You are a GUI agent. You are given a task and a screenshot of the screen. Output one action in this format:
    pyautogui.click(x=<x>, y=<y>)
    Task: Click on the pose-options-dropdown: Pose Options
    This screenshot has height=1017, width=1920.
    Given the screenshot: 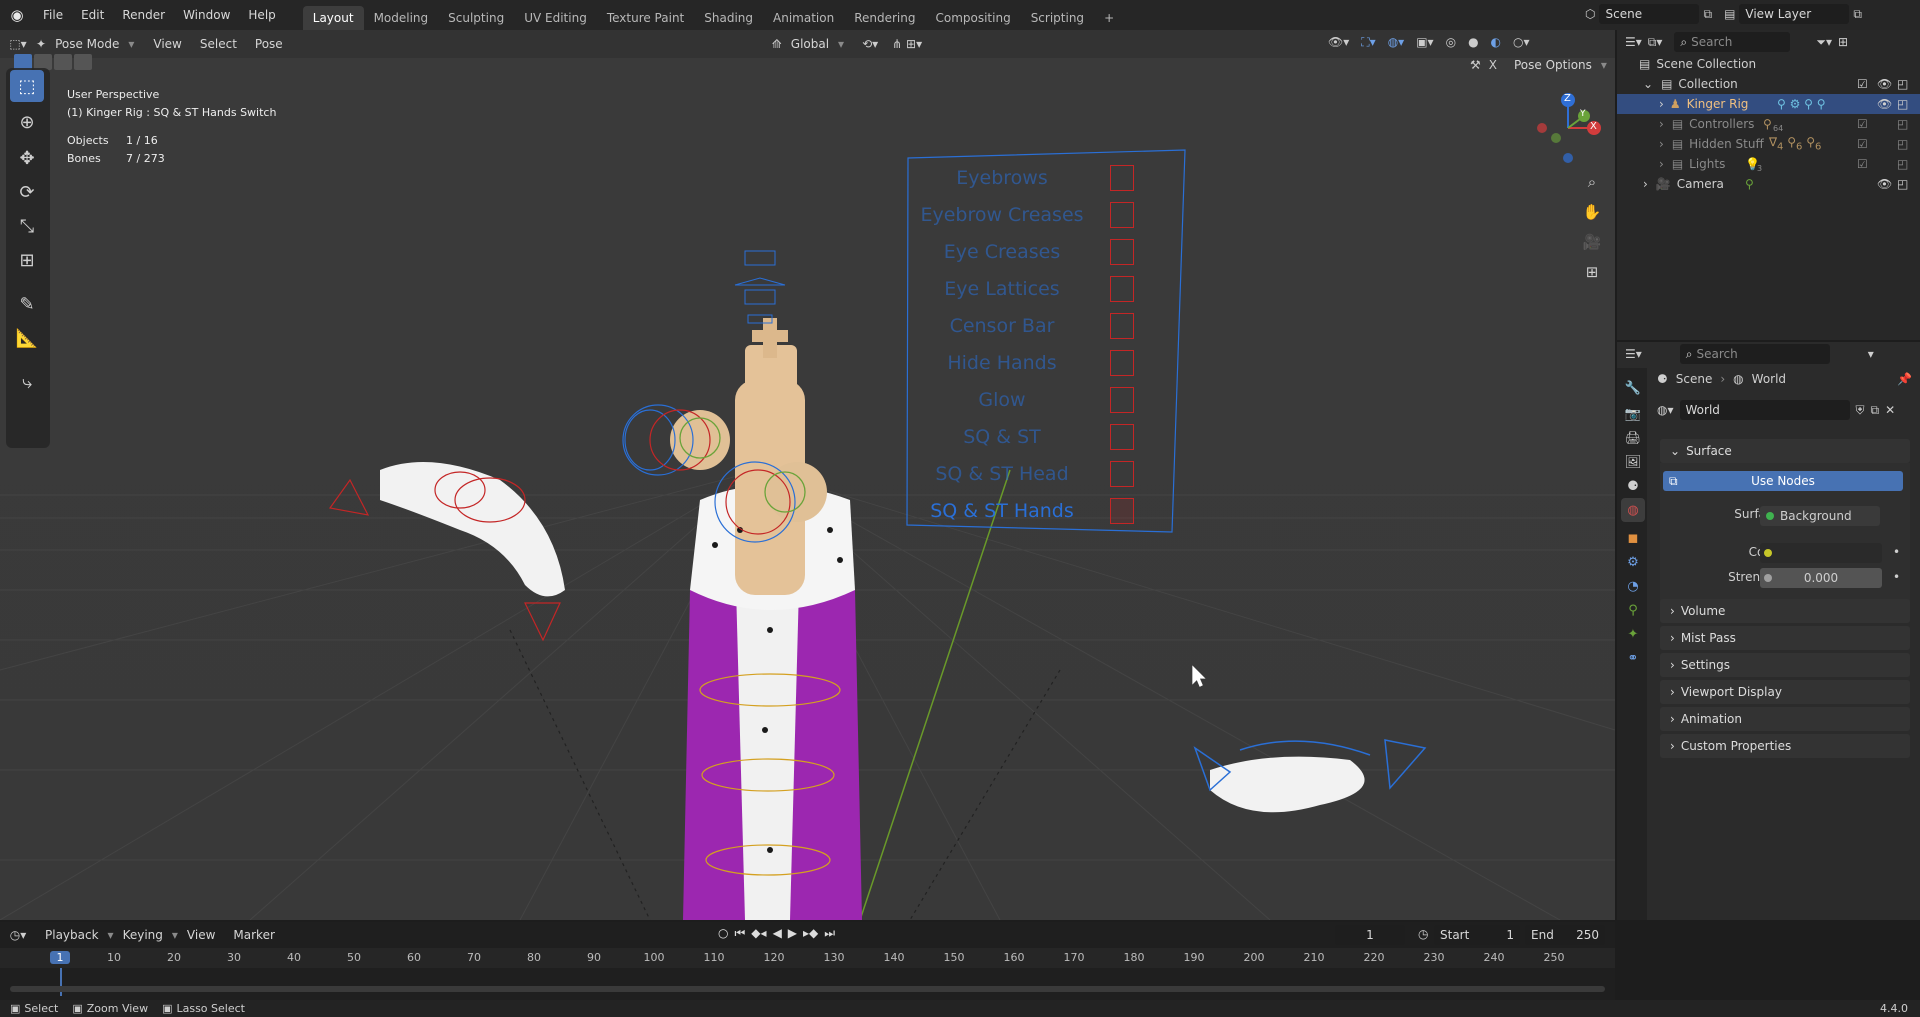 What is the action you would take?
    pyautogui.click(x=1553, y=65)
    